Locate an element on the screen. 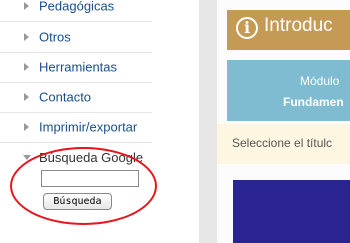 This screenshot has width=350, height=243. sidebar-item-herramientas: Herramientas is located at coordinates (76, 67).